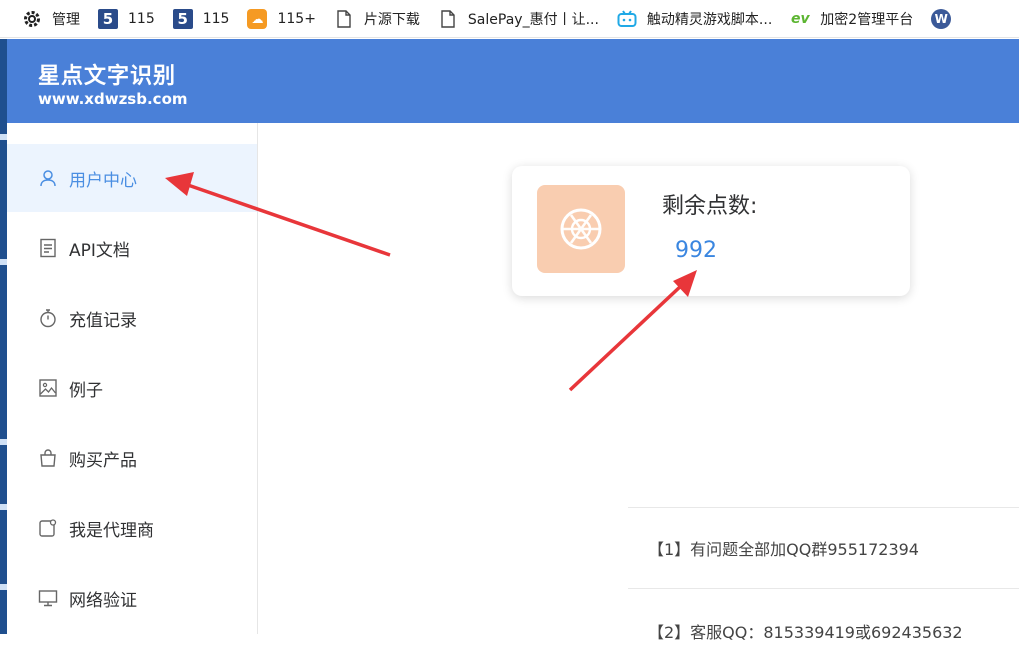 The width and height of the screenshot is (1019, 668). What do you see at coordinates (48, 178) in the screenshot?
I see `user-icon` at bounding box center [48, 178].